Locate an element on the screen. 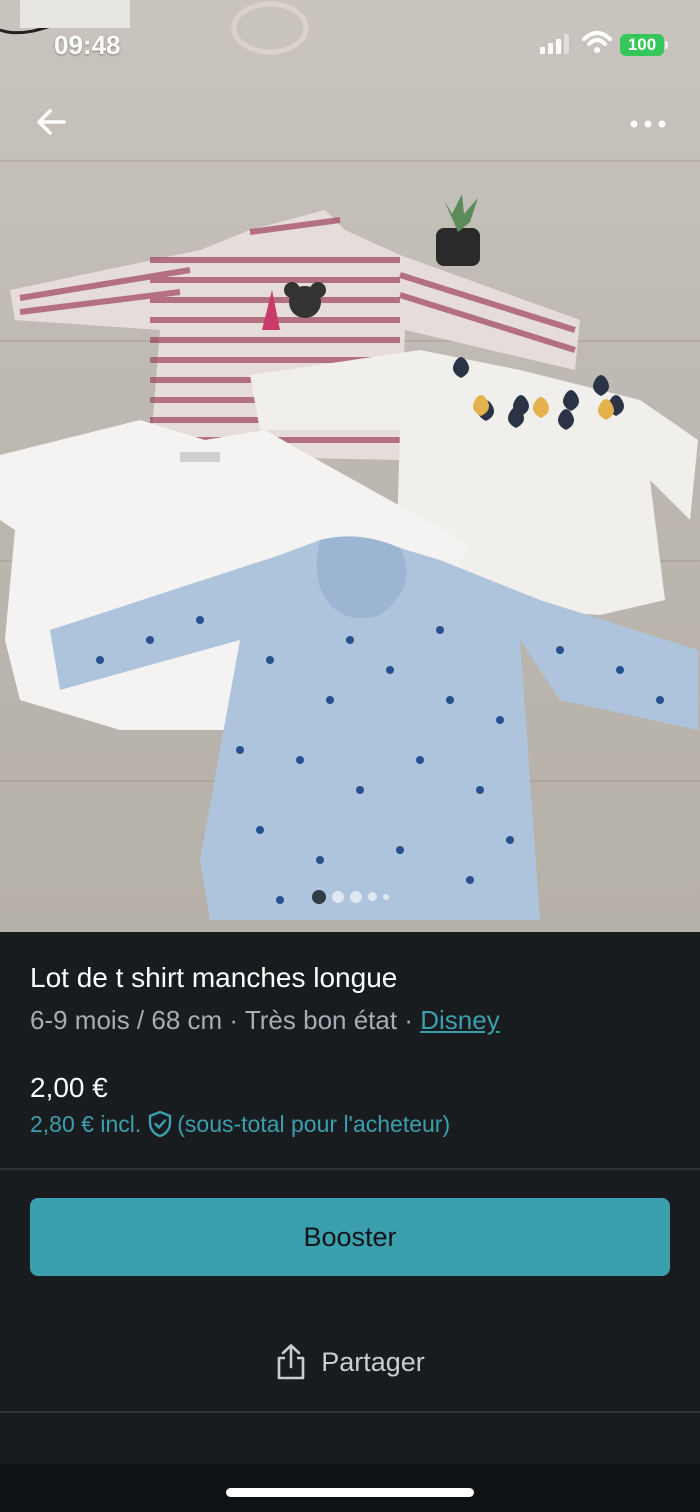 This screenshot has height=1512, width=700. listing-size: 6-9 mois / 68 cm is located at coordinates (126, 1020).